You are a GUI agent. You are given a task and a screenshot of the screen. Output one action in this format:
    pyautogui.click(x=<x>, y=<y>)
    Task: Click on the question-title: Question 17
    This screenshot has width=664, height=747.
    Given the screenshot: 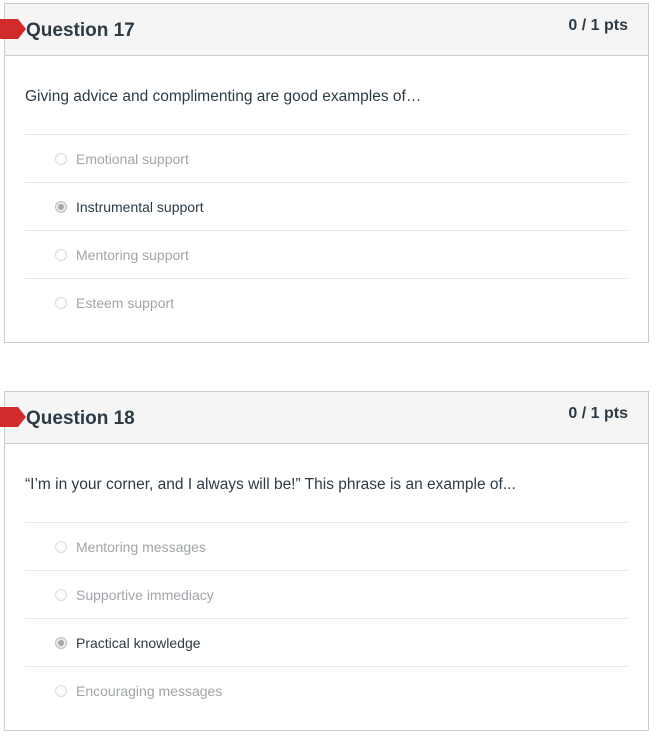 What is the action you would take?
    pyautogui.click(x=80, y=30)
    